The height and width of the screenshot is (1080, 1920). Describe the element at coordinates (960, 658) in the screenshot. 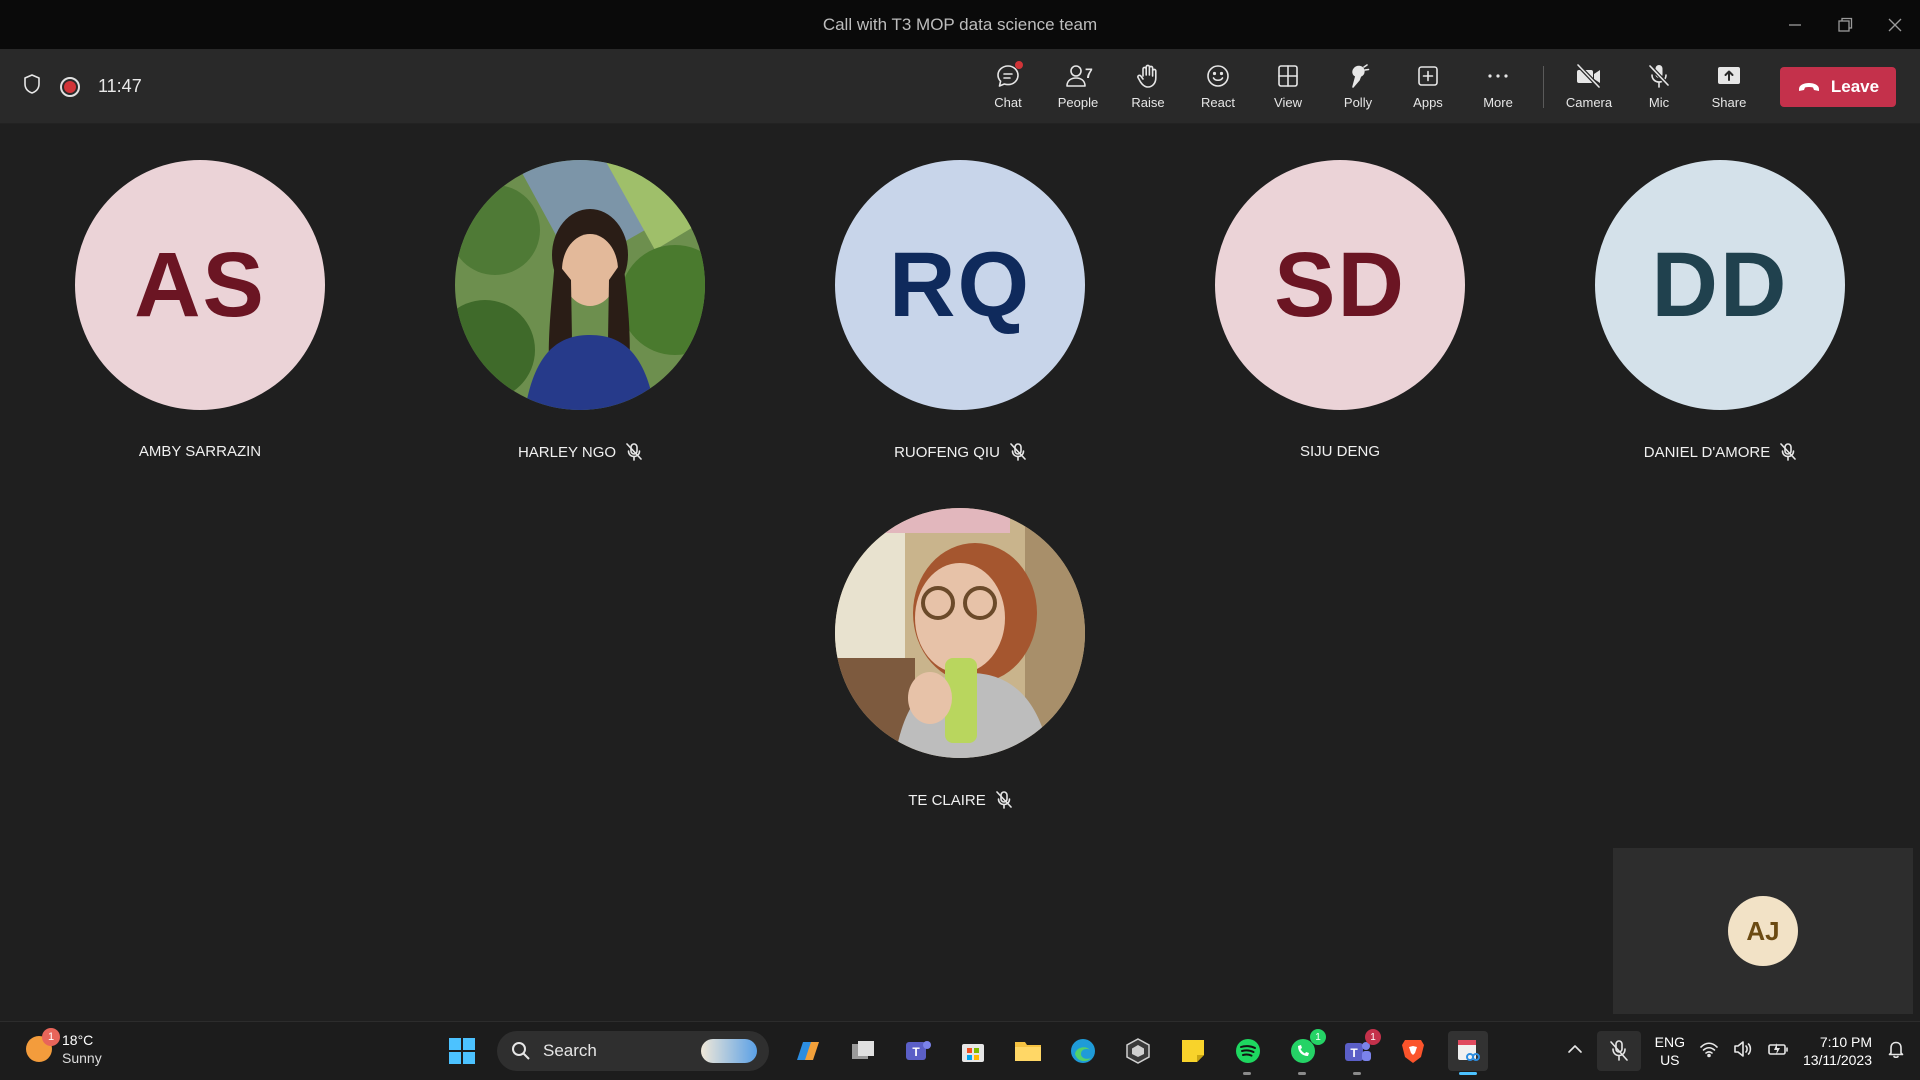

I see `participant-tile: TE CLAIRE` at that location.